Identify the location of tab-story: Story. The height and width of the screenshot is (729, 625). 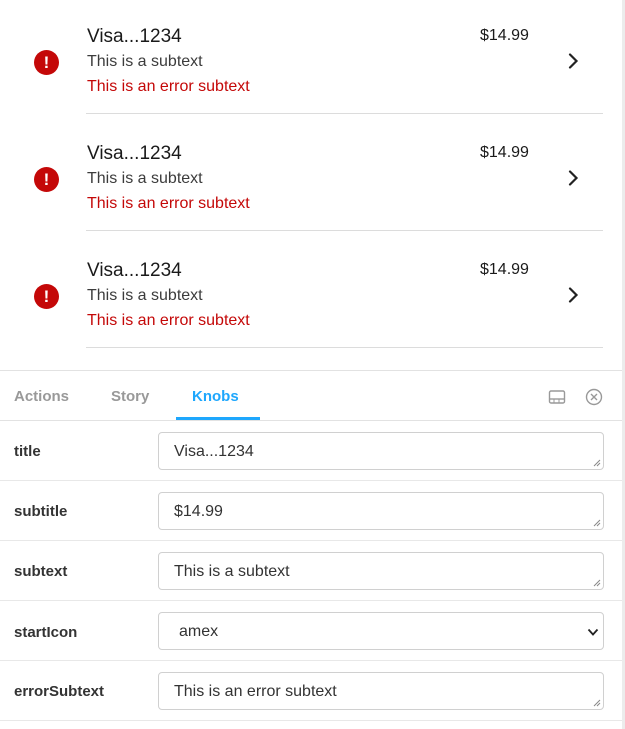
(130, 396).